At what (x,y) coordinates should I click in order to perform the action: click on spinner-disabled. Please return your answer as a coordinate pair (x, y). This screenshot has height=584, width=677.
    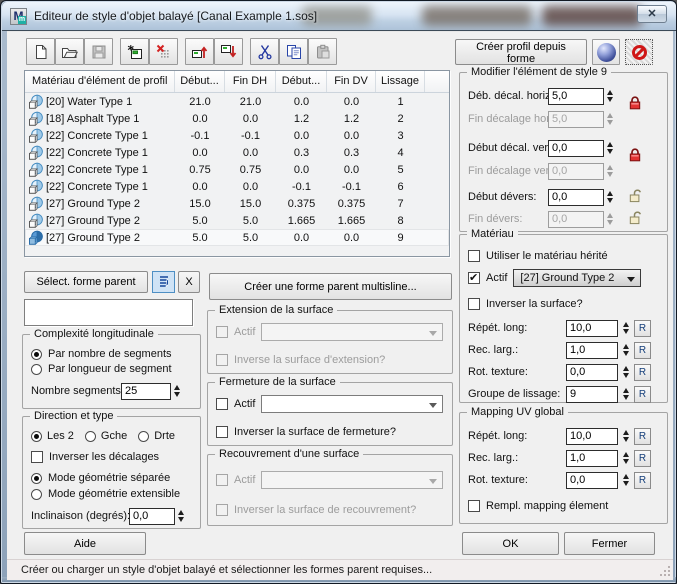
    Looking at the image, I should click on (610, 219).